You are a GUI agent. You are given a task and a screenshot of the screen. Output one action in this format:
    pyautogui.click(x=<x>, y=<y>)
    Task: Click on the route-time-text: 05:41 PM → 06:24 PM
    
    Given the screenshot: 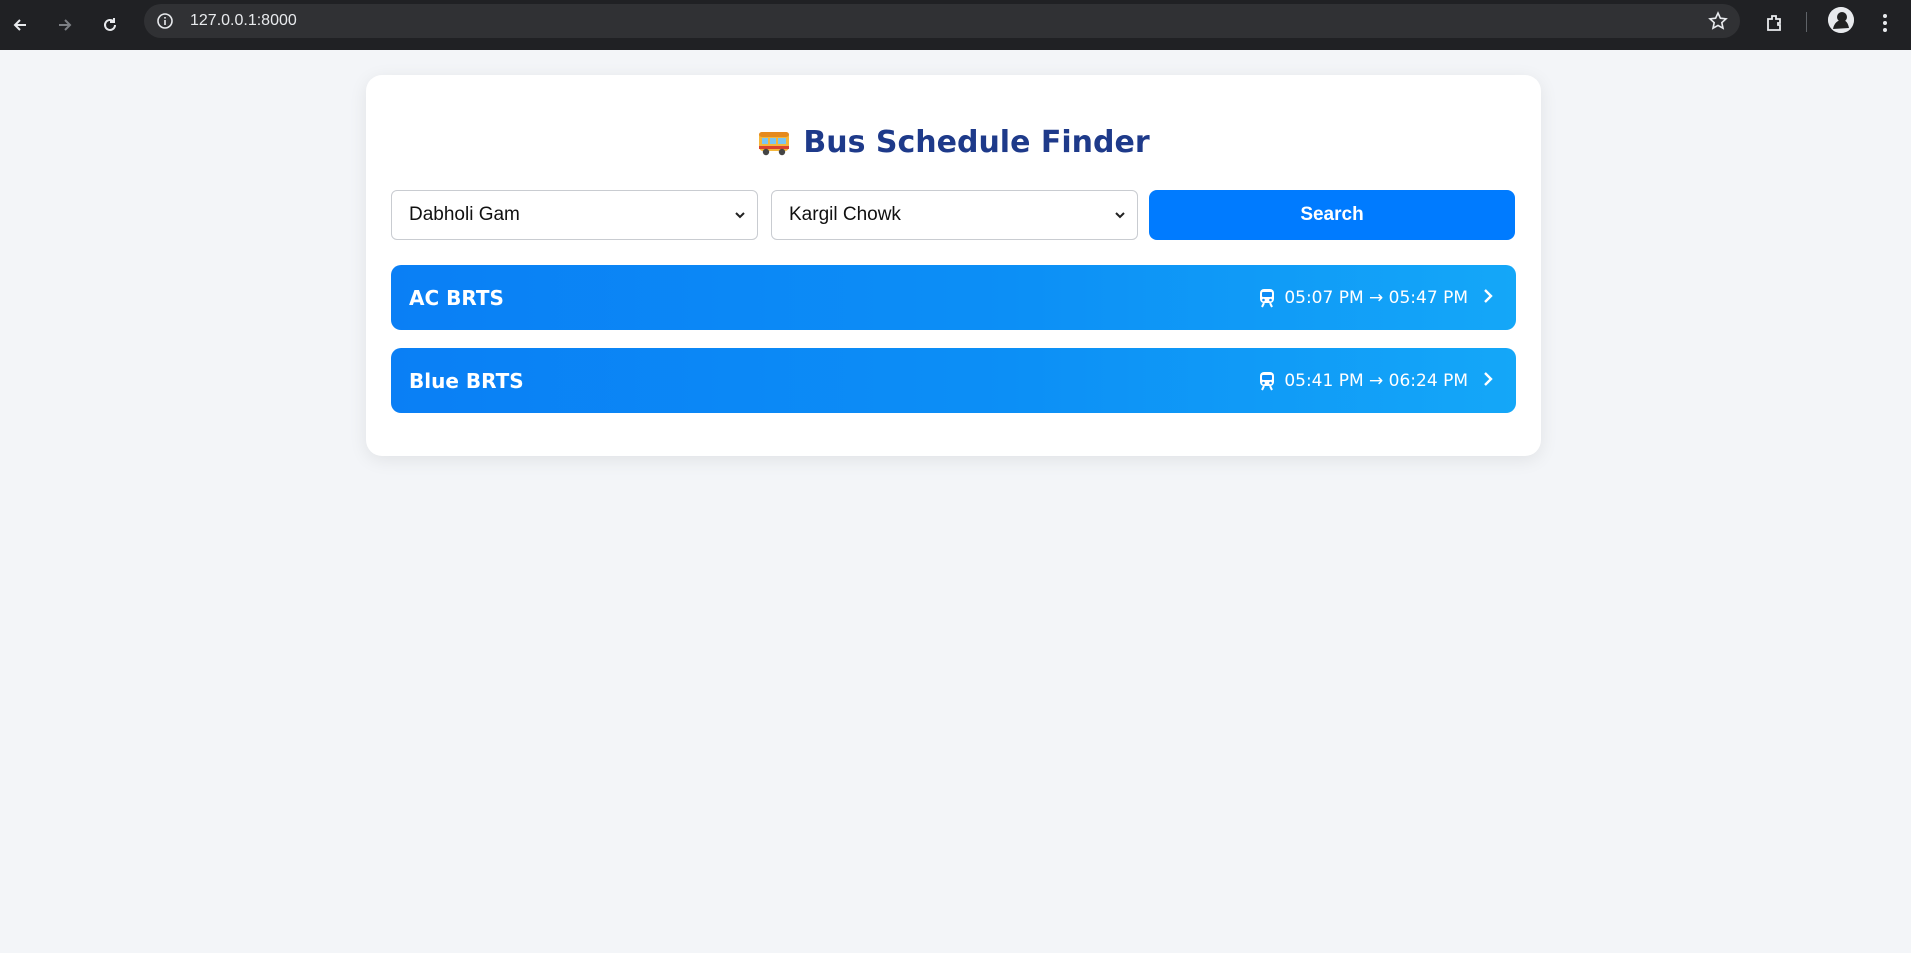 What is the action you would take?
    pyautogui.click(x=1376, y=380)
    